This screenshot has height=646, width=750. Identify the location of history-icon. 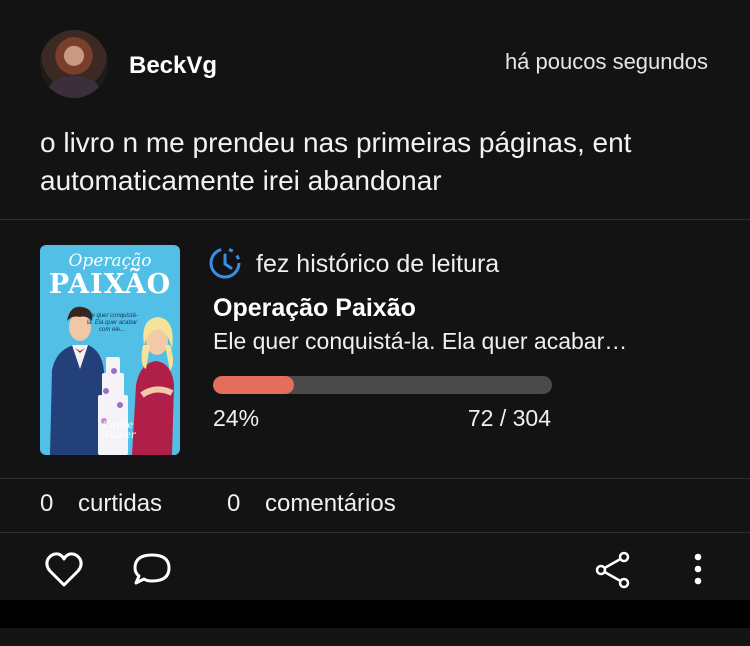
(225, 263).